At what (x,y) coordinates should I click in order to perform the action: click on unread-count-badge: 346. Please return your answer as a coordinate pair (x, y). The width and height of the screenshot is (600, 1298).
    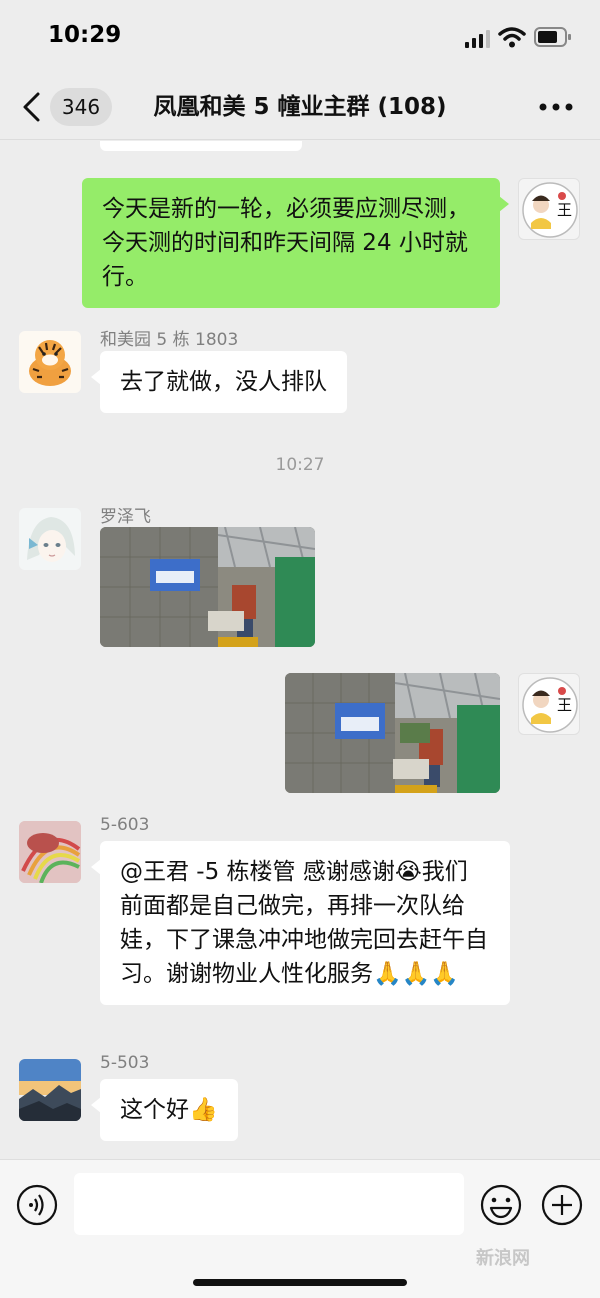
    Looking at the image, I should click on (81, 107).